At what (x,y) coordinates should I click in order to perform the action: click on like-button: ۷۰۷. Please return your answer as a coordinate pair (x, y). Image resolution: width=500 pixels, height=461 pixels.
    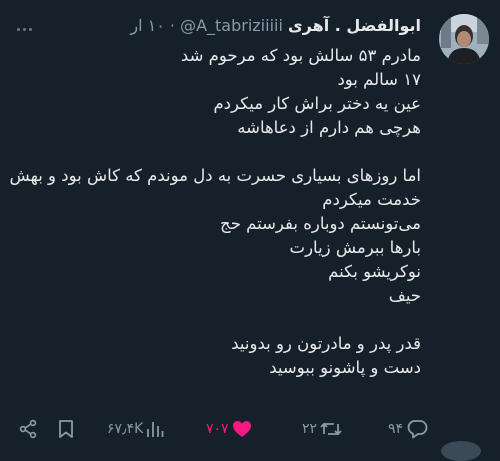
    Looking at the image, I should click on (229, 429).